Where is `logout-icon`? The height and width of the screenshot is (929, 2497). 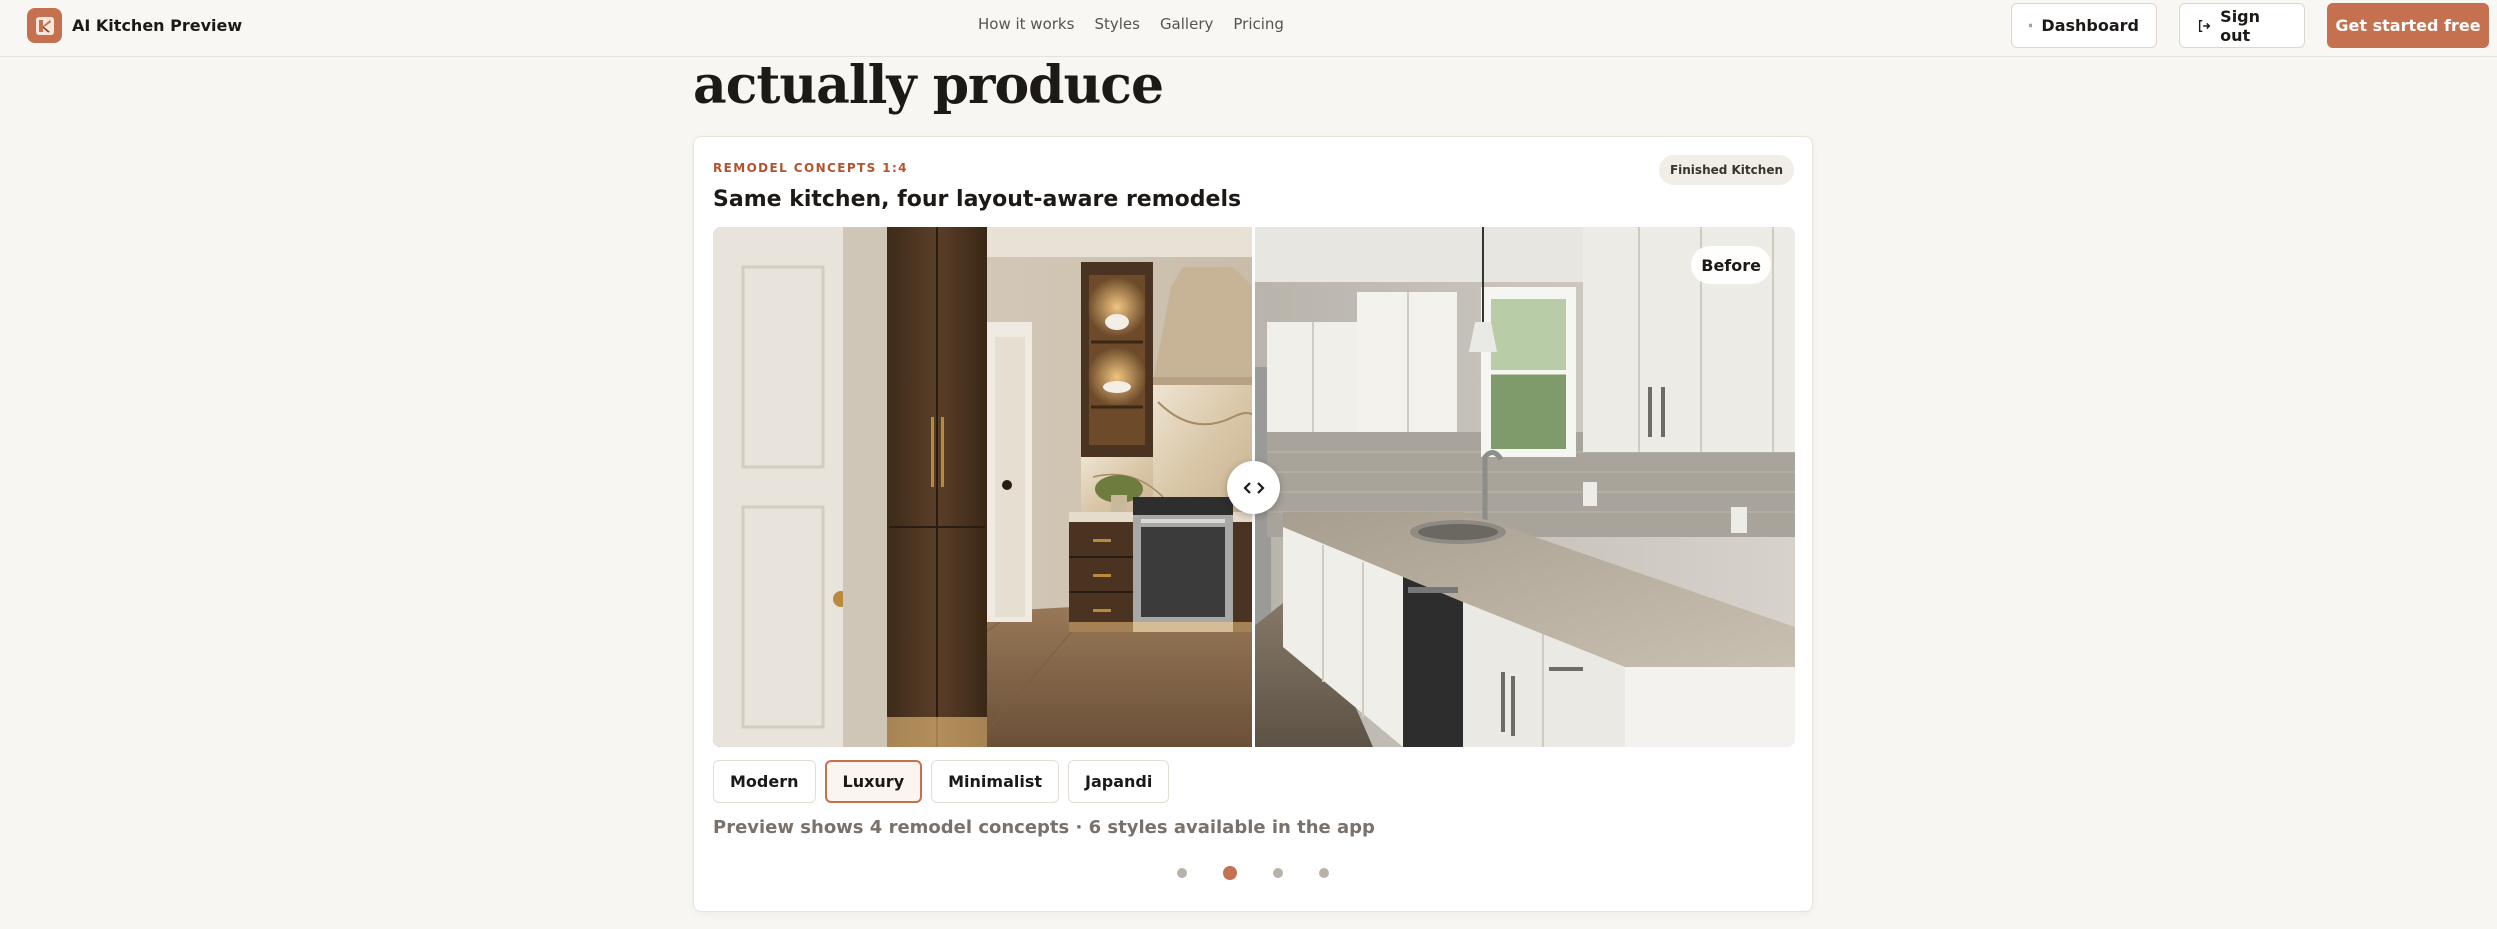 logout-icon is located at coordinates (2204, 25).